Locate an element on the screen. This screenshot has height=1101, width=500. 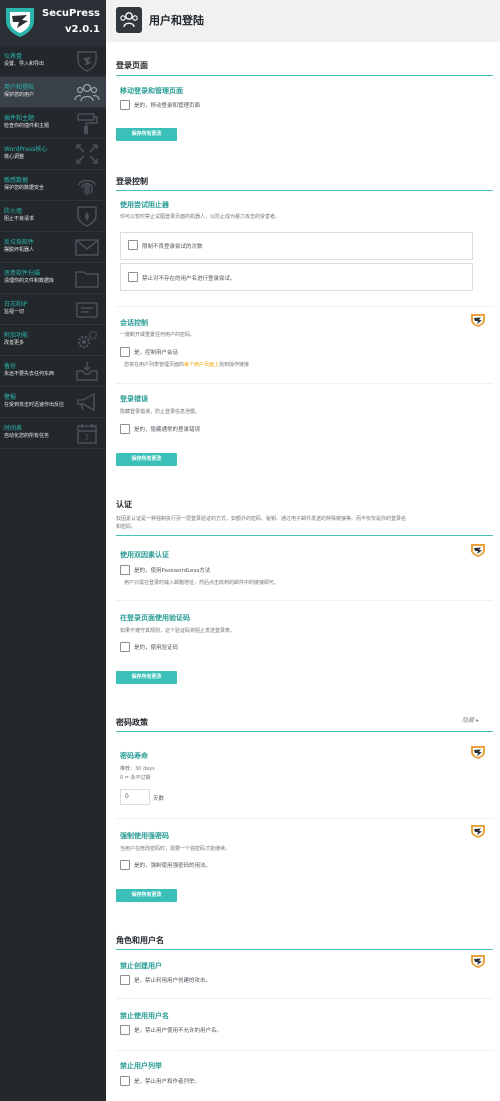
sidebar-item-users: 用户和登陆 保护您的用户 is located at coordinates (53, 92).